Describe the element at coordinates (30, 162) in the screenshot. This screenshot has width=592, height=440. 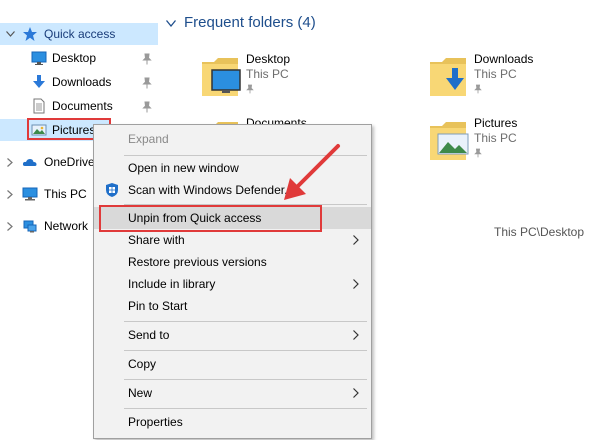
I see `onedrive-icon` at that location.